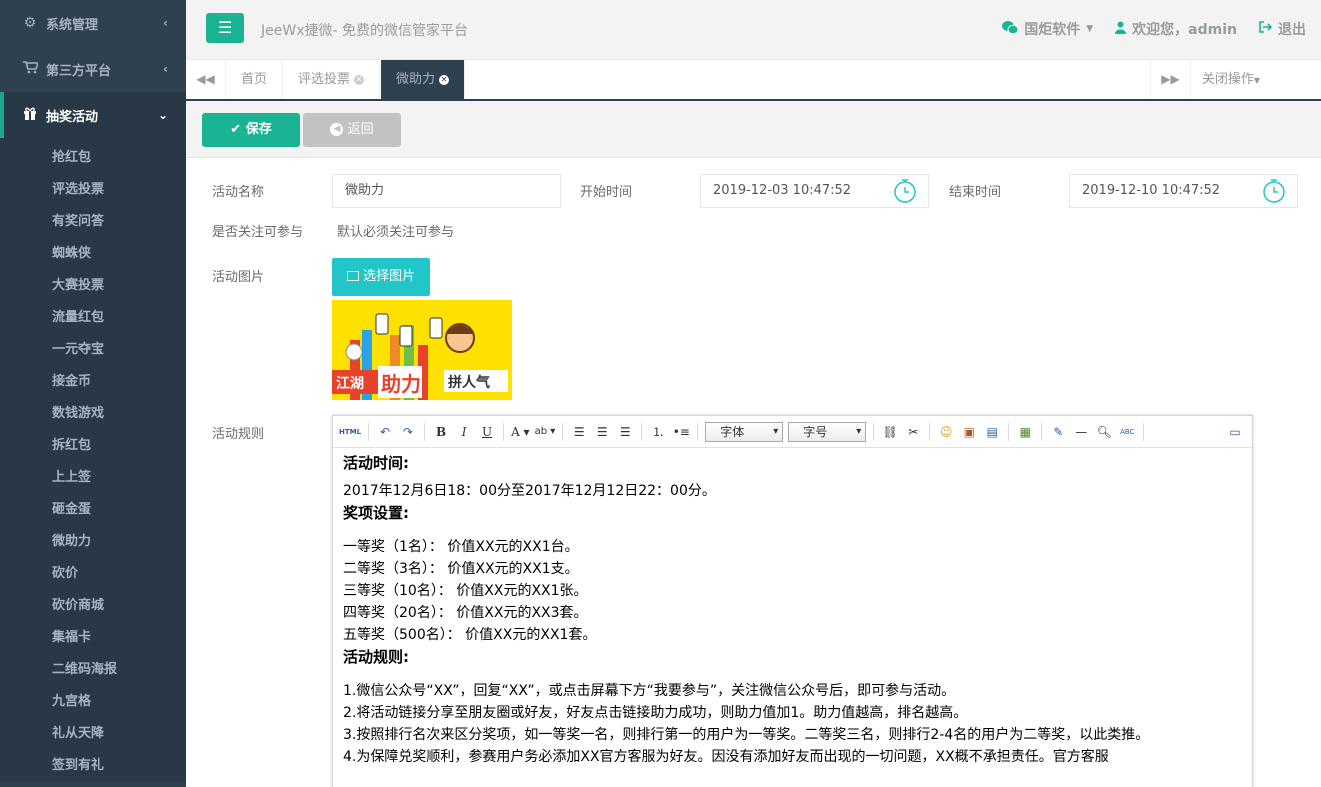  What do you see at coordinates (93, 510) in the screenshot?
I see `sidebar-subitem: 砸金蛋` at bounding box center [93, 510].